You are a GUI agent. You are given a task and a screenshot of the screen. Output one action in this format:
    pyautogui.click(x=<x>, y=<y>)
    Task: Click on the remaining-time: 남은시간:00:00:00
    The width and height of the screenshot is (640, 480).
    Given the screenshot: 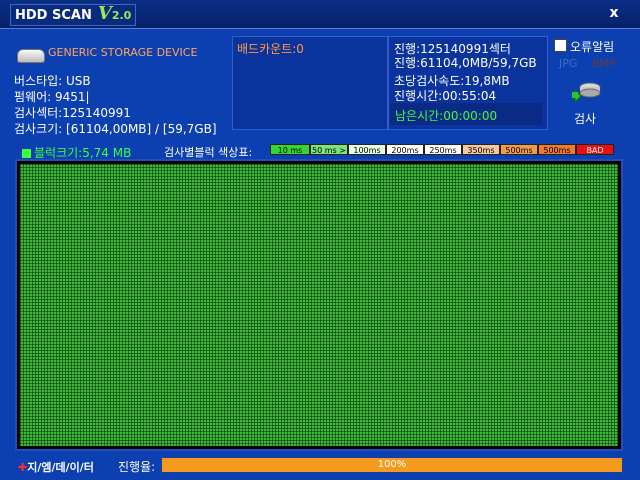 What is the action you would take?
    pyautogui.click(x=446, y=116)
    